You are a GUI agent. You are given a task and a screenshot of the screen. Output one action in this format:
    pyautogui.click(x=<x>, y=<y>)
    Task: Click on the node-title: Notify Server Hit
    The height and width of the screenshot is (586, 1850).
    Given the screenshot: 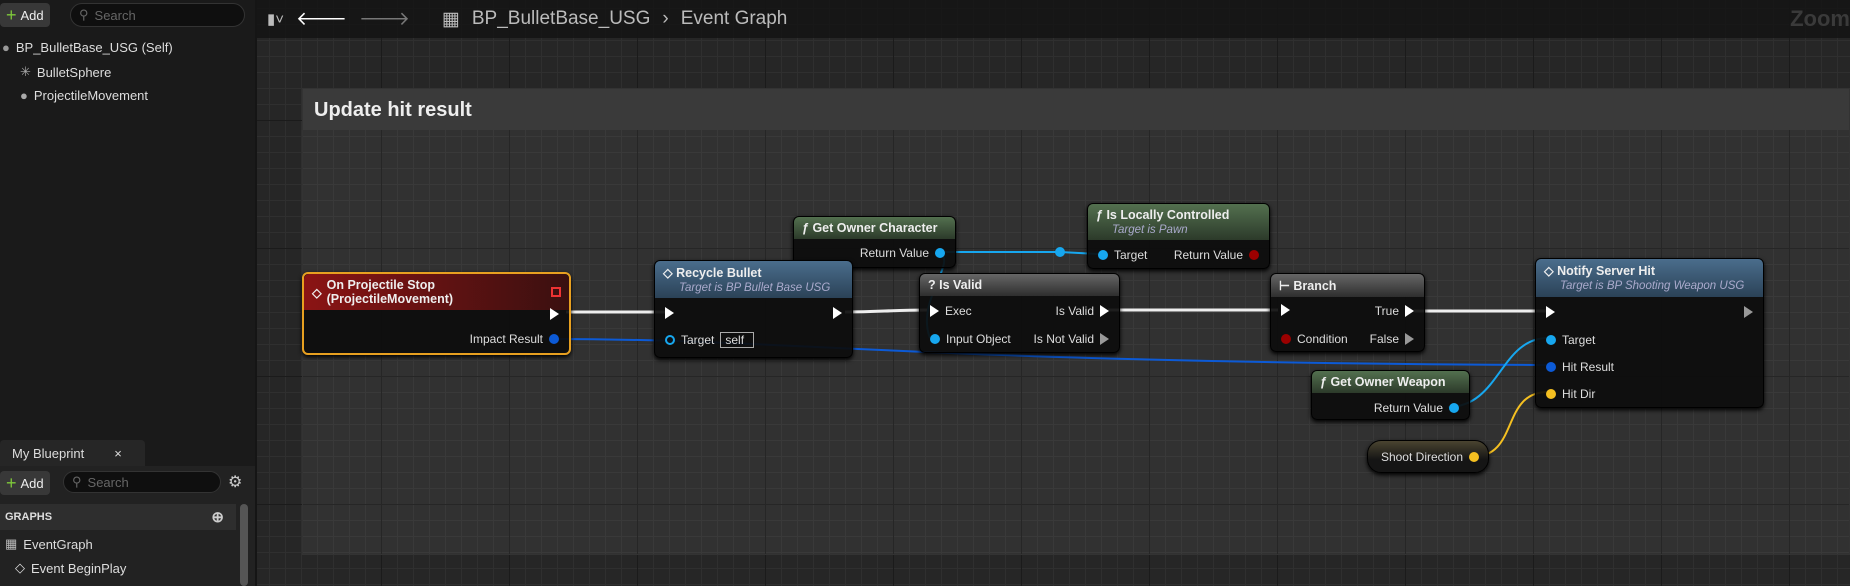 What is the action you would take?
    pyautogui.click(x=1606, y=271)
    